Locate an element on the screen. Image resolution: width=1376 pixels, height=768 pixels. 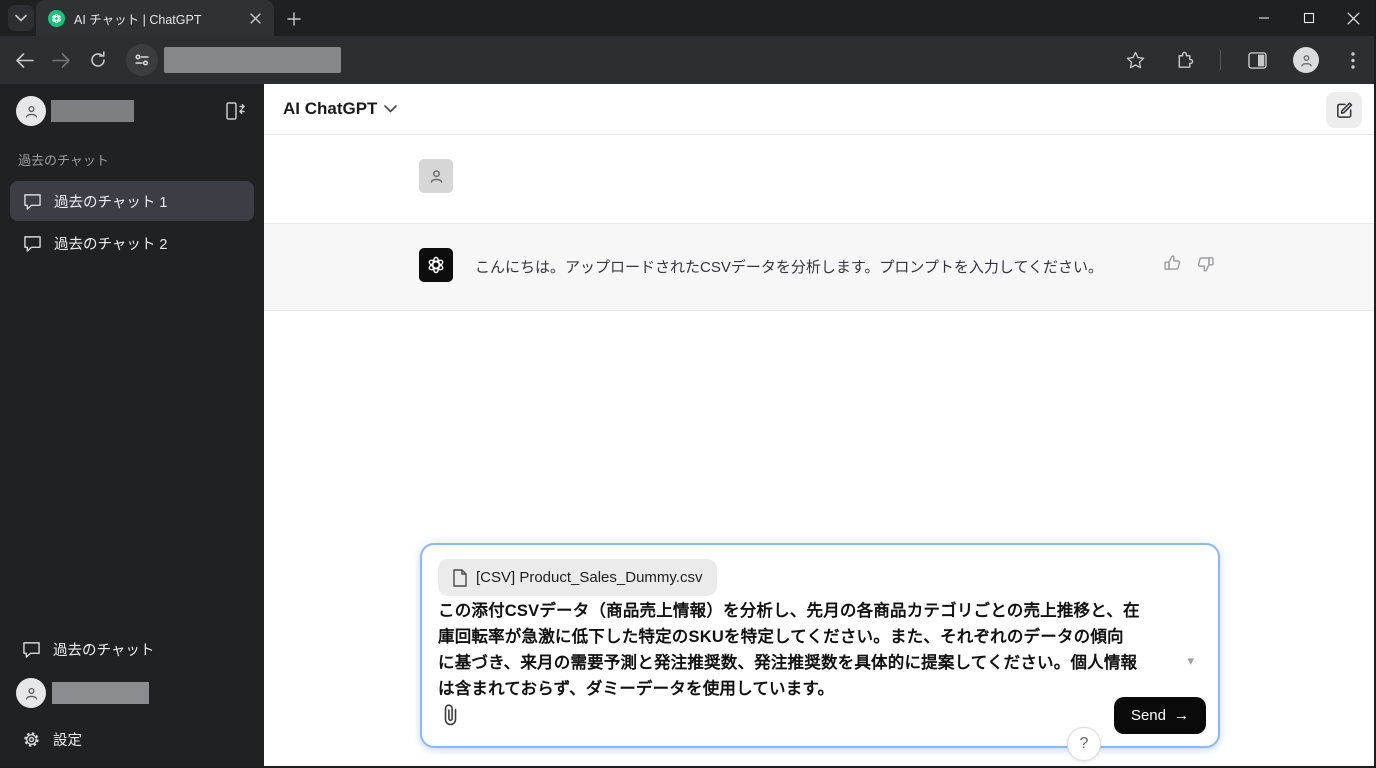
site-settings-button is located at coordinates (142, 60).